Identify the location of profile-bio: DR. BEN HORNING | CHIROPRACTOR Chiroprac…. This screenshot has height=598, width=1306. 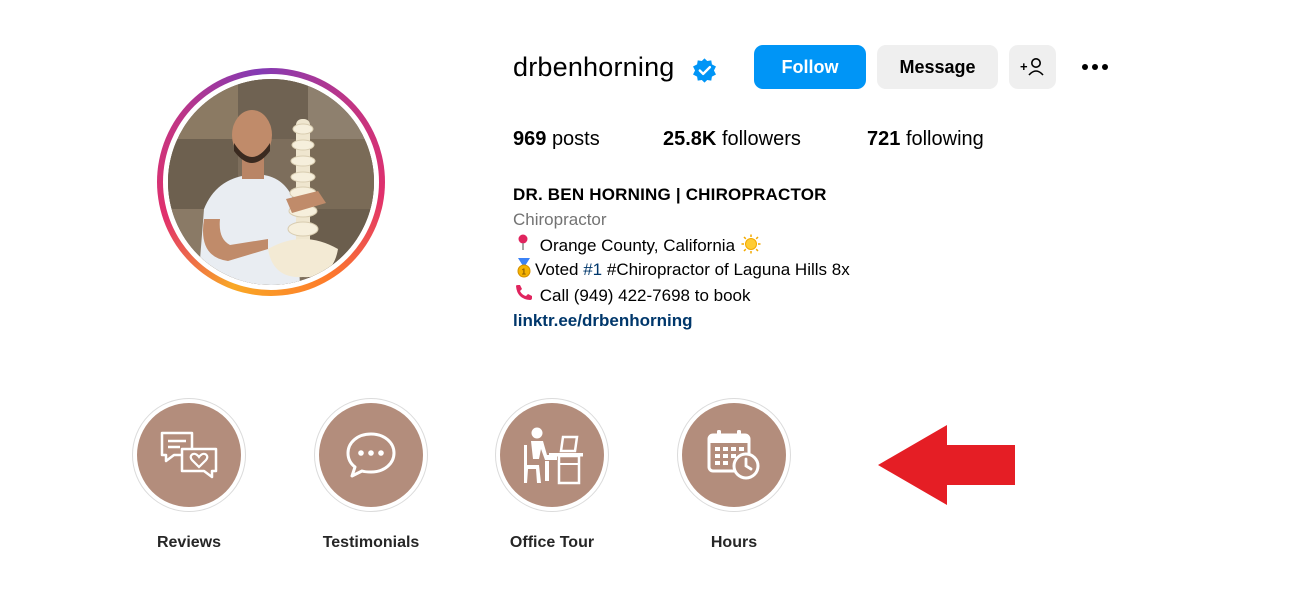
(681, 258).